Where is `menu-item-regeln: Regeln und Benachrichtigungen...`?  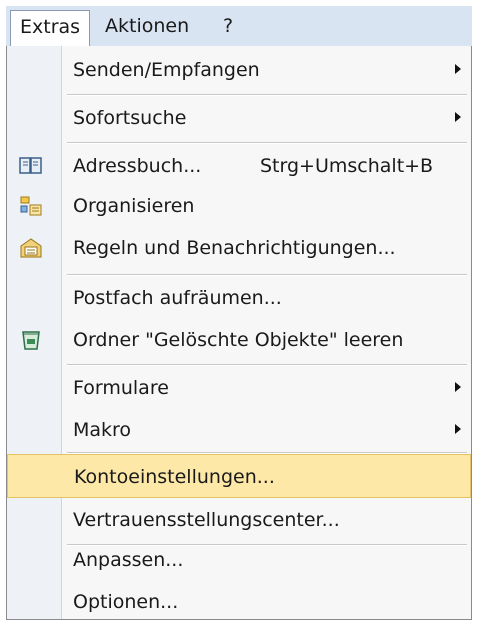 menu-item-regeln: Regeln und Benachrichtigungen... is located at coordinates (239, 248).